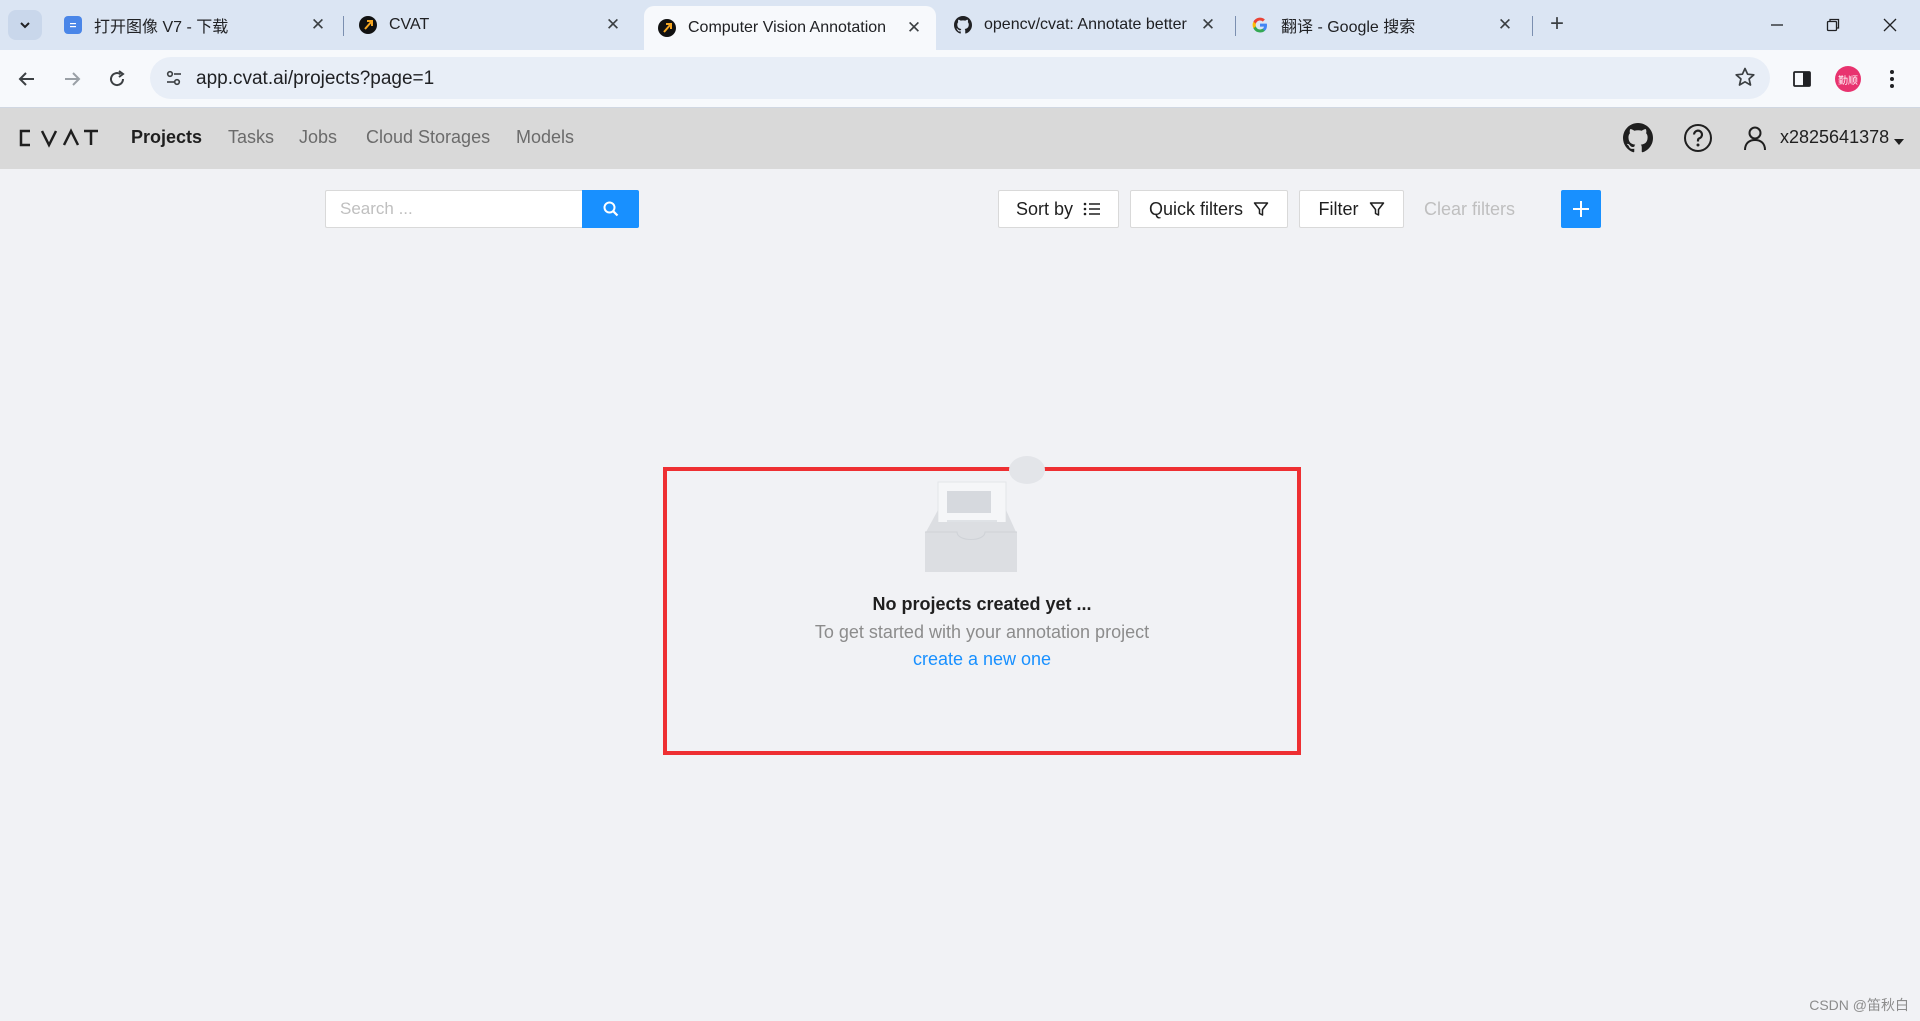  I want to click on user-icon, so click(1755, 138).